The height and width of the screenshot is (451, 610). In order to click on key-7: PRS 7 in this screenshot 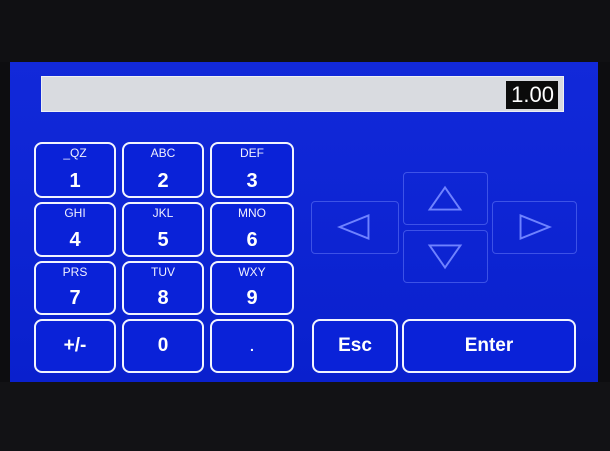, I will do `click(75, 288)`.